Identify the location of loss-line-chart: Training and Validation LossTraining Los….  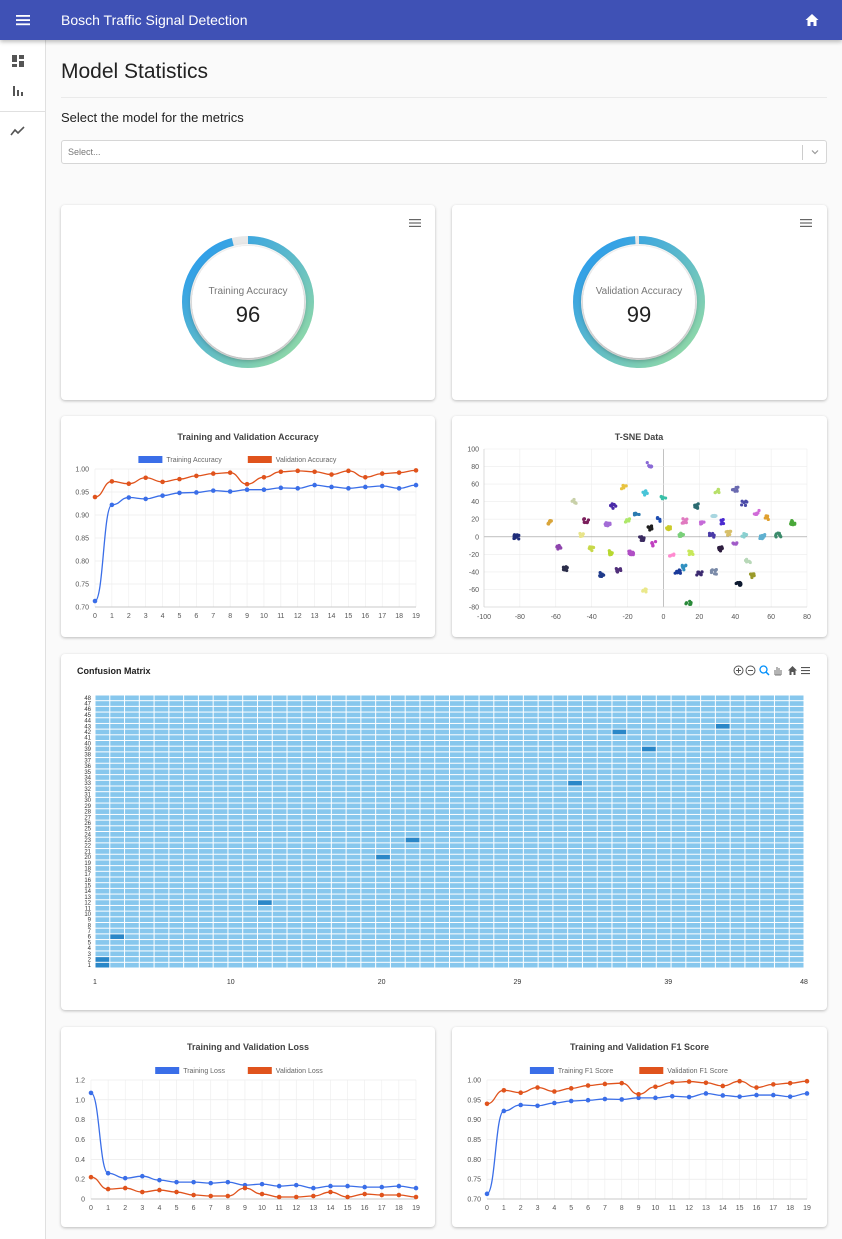
(247, 1127).